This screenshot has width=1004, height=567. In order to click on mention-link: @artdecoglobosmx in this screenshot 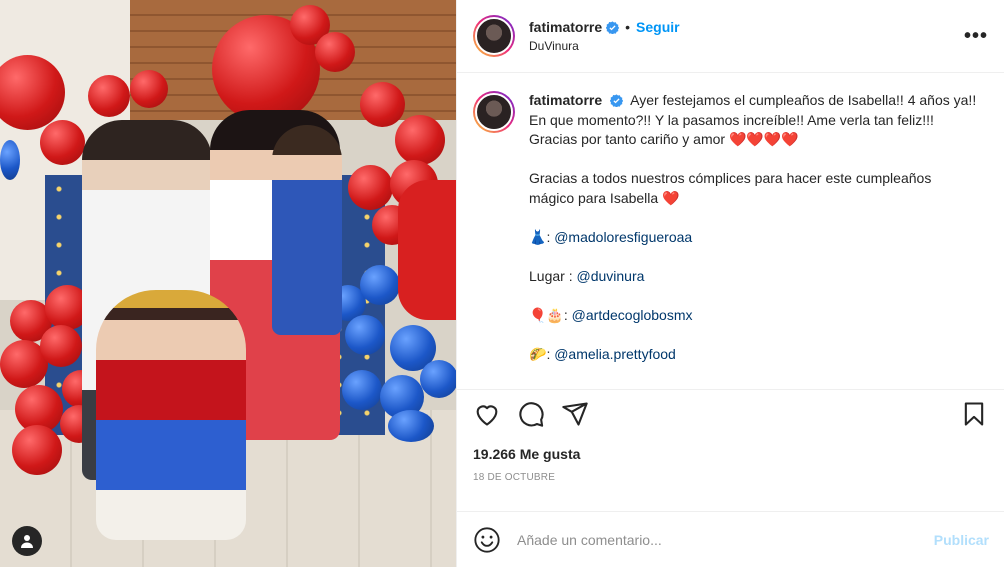, I will do `click(632, 315)`.